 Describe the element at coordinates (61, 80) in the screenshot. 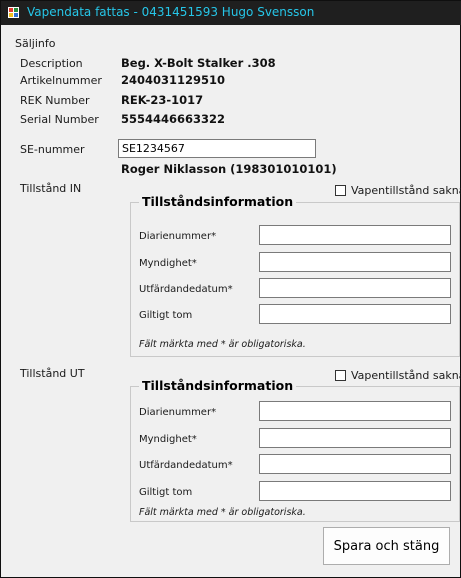

I see `artikelnummer-label: Artikelnummer` at that location.